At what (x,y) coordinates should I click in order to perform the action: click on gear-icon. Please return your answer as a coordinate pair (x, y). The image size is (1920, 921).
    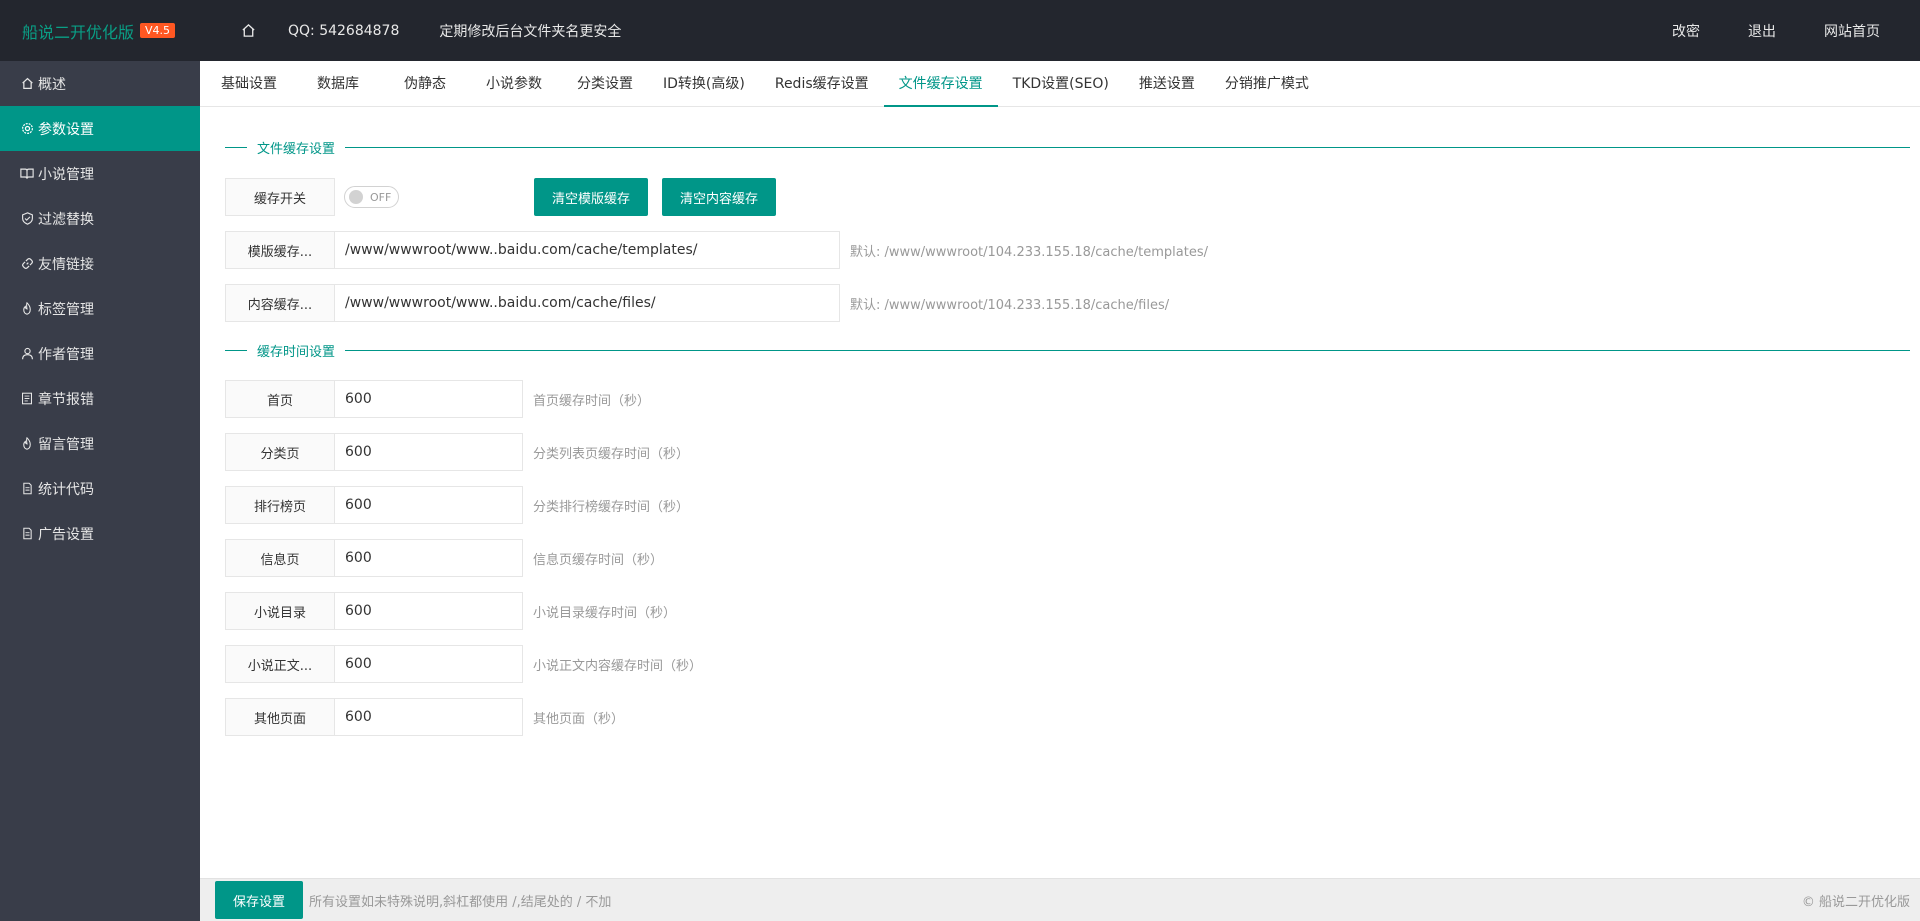
    Looking at the image, I should click on (27, 129).